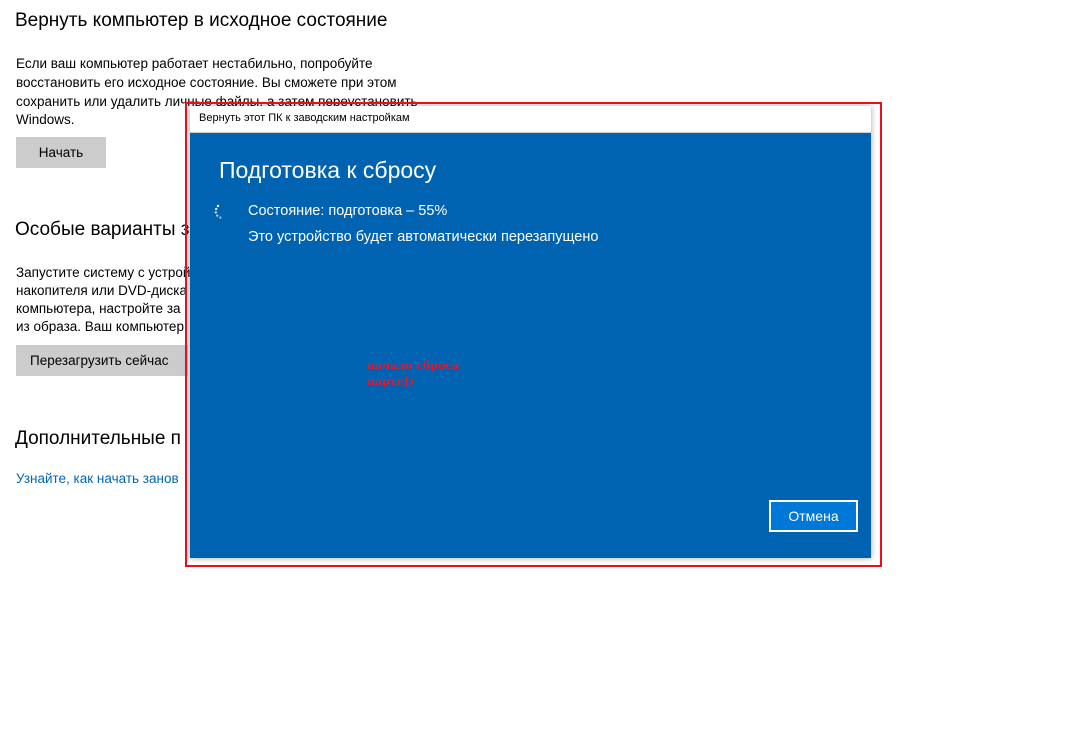 The height and width of the screenshot is (732, 1087). What do you see at coordinates (103, 272) in the screenshot?
I see `special-boot-description-line-1: Запустите систему с устрой` at bounding box center [103, 272].